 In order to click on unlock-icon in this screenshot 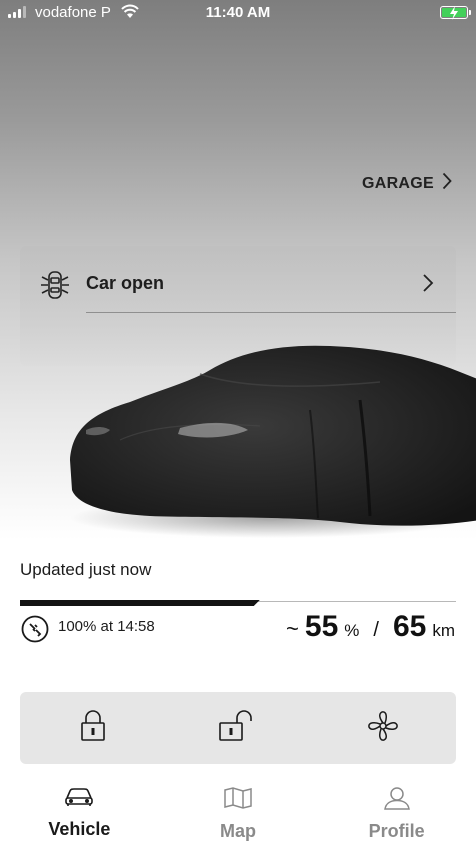, I will do `click(238, 728)`.